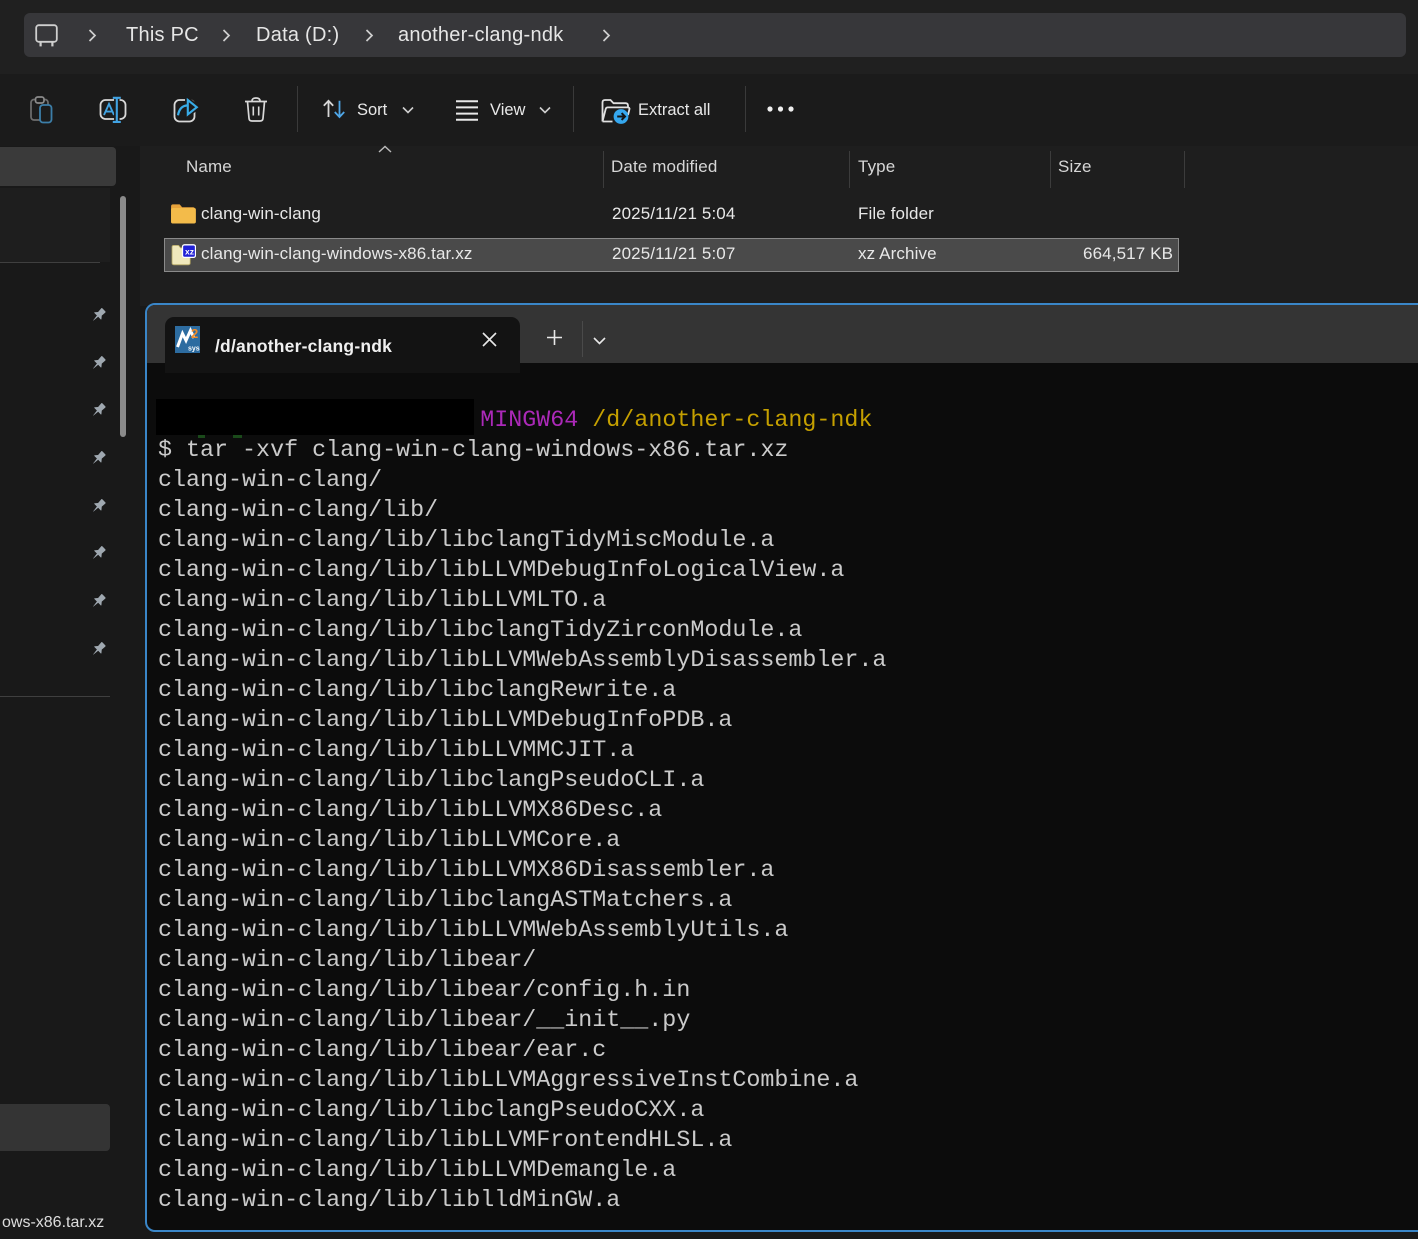  I want to click on svg-text: xz, so click(189, 252).